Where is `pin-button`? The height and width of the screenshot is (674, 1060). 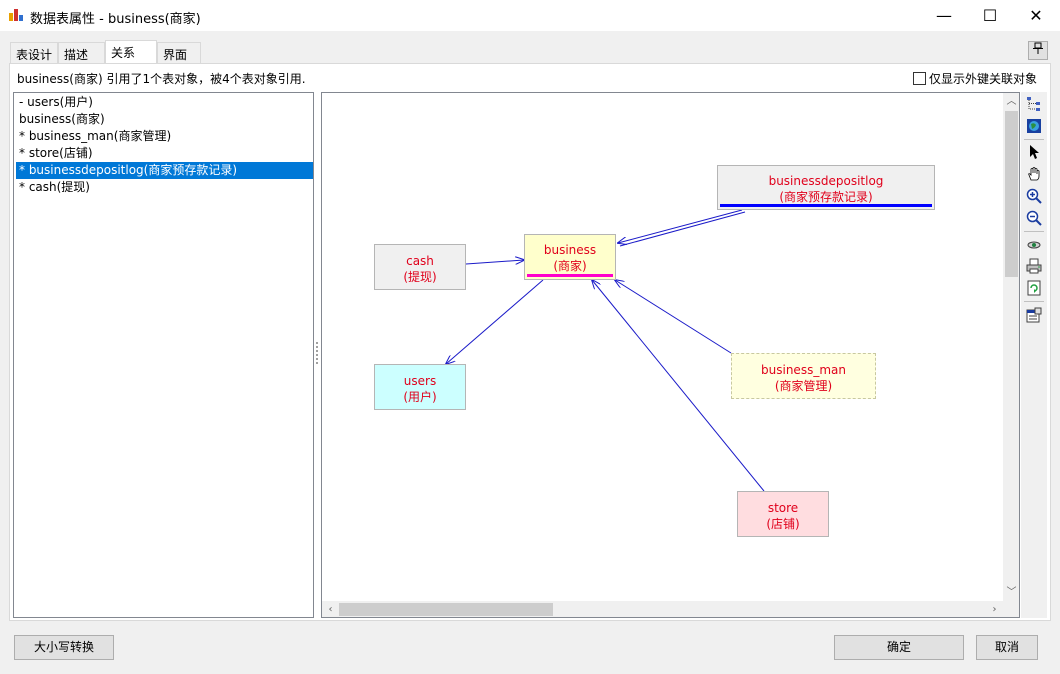 pin-button is located at coordinates (1038, 50).